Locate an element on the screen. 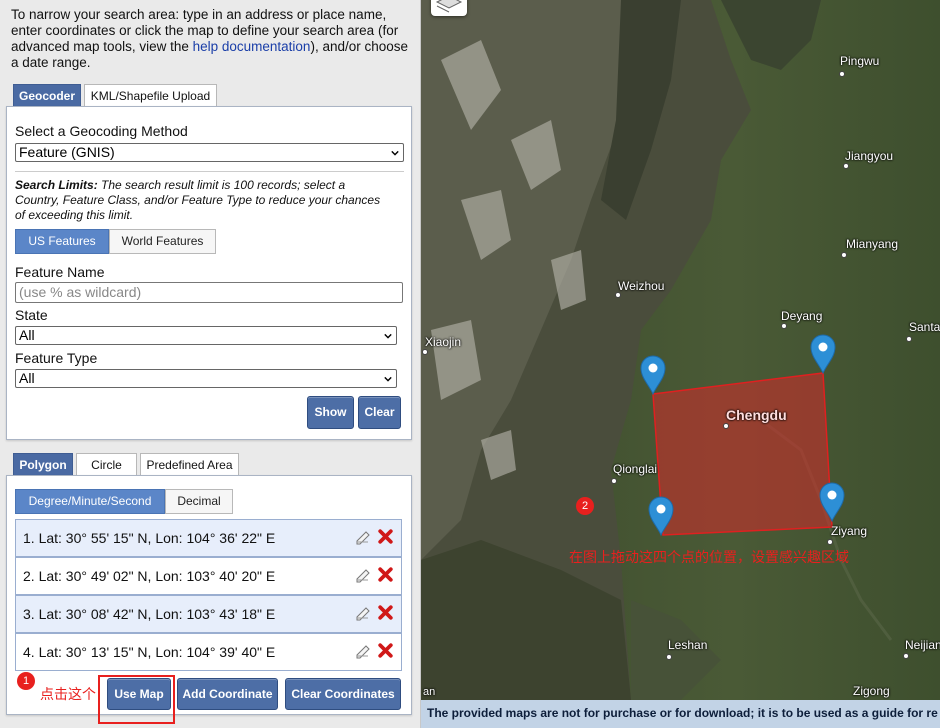  layers-icon is located at coordinates (449, 6).